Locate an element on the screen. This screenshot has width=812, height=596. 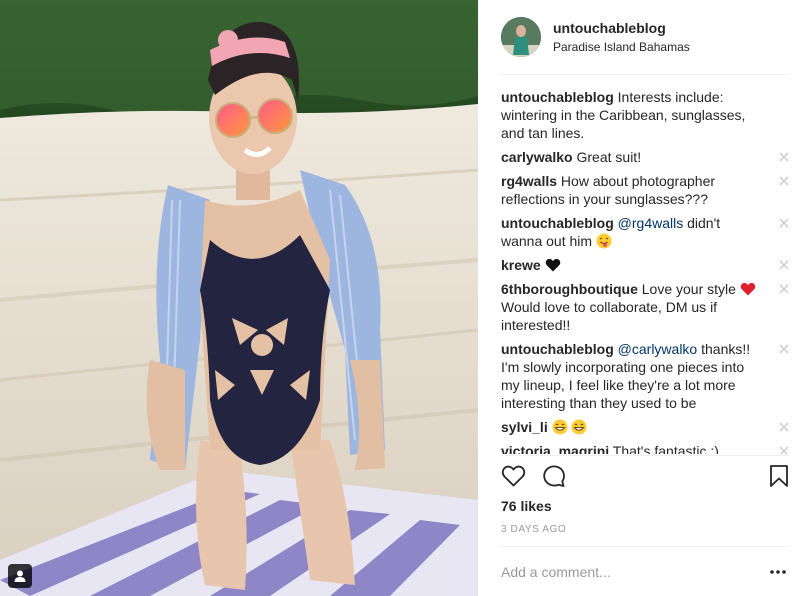
post-timestamp: 3 DAYS AGO is located at coordinates (534, 529).